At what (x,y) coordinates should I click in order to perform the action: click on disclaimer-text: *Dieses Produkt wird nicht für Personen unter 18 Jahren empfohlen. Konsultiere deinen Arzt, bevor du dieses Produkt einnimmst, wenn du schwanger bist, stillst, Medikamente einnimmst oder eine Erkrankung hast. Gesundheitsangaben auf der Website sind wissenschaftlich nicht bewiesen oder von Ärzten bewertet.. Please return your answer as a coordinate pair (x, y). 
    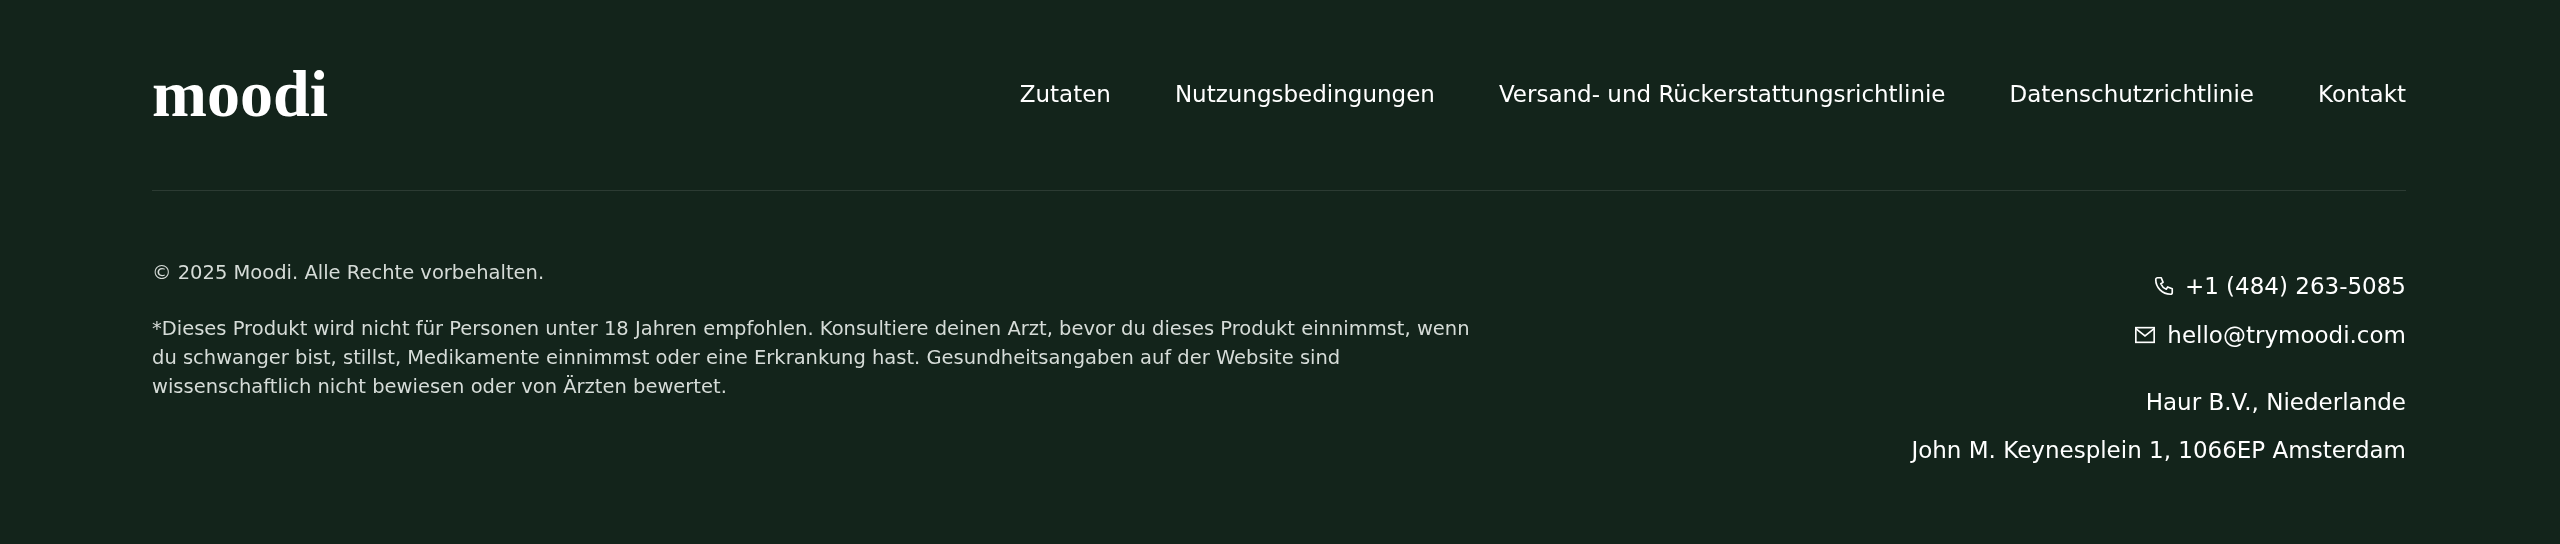
    Looking at the image, I should click on (811, 358).